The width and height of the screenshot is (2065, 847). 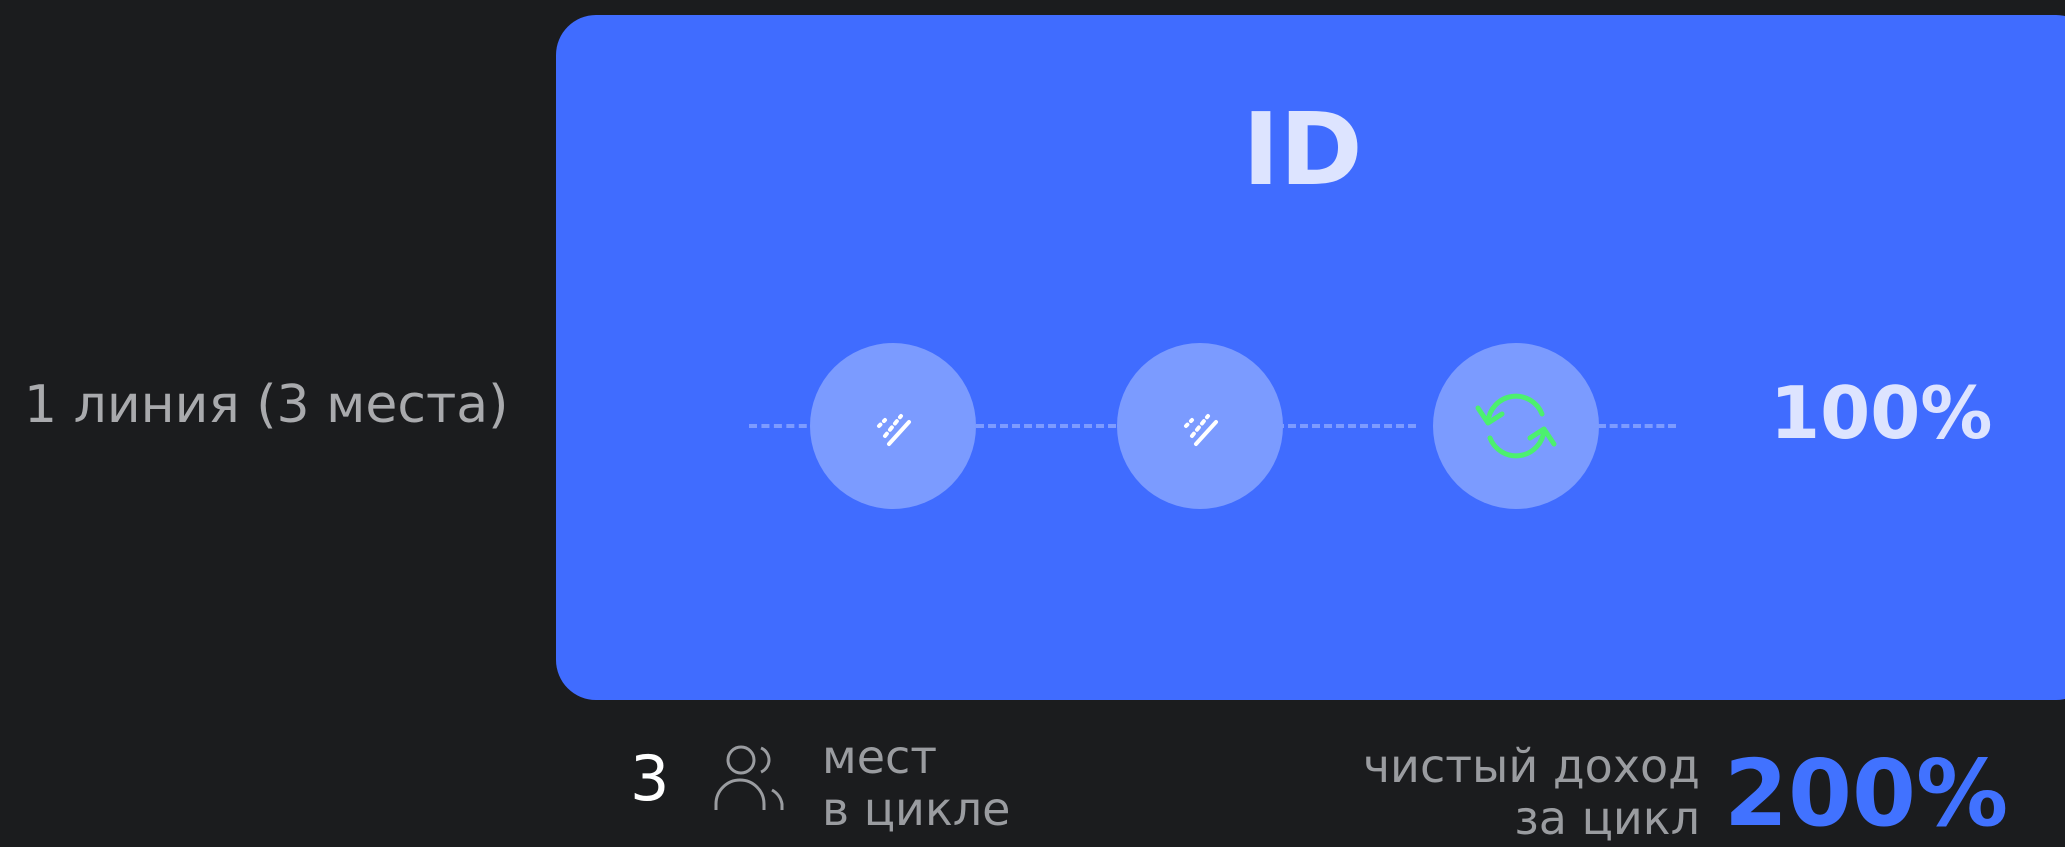 What do you see at coordinates (1637, 426) in the screenshot?
I see `connector-line-tail` at bounding box center [1637, 426].